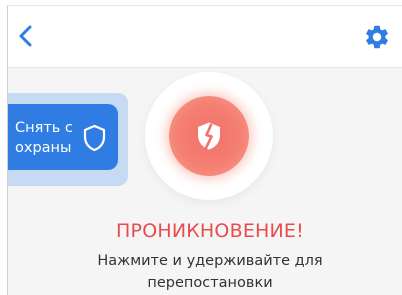 Image resolution: width=402 pixels, height=295 pixels. What do you see at coordinates (210, 283) in the screenshot?
I see `alarm-hint-line-2: перепостановки` at bounding box center [210, 283].